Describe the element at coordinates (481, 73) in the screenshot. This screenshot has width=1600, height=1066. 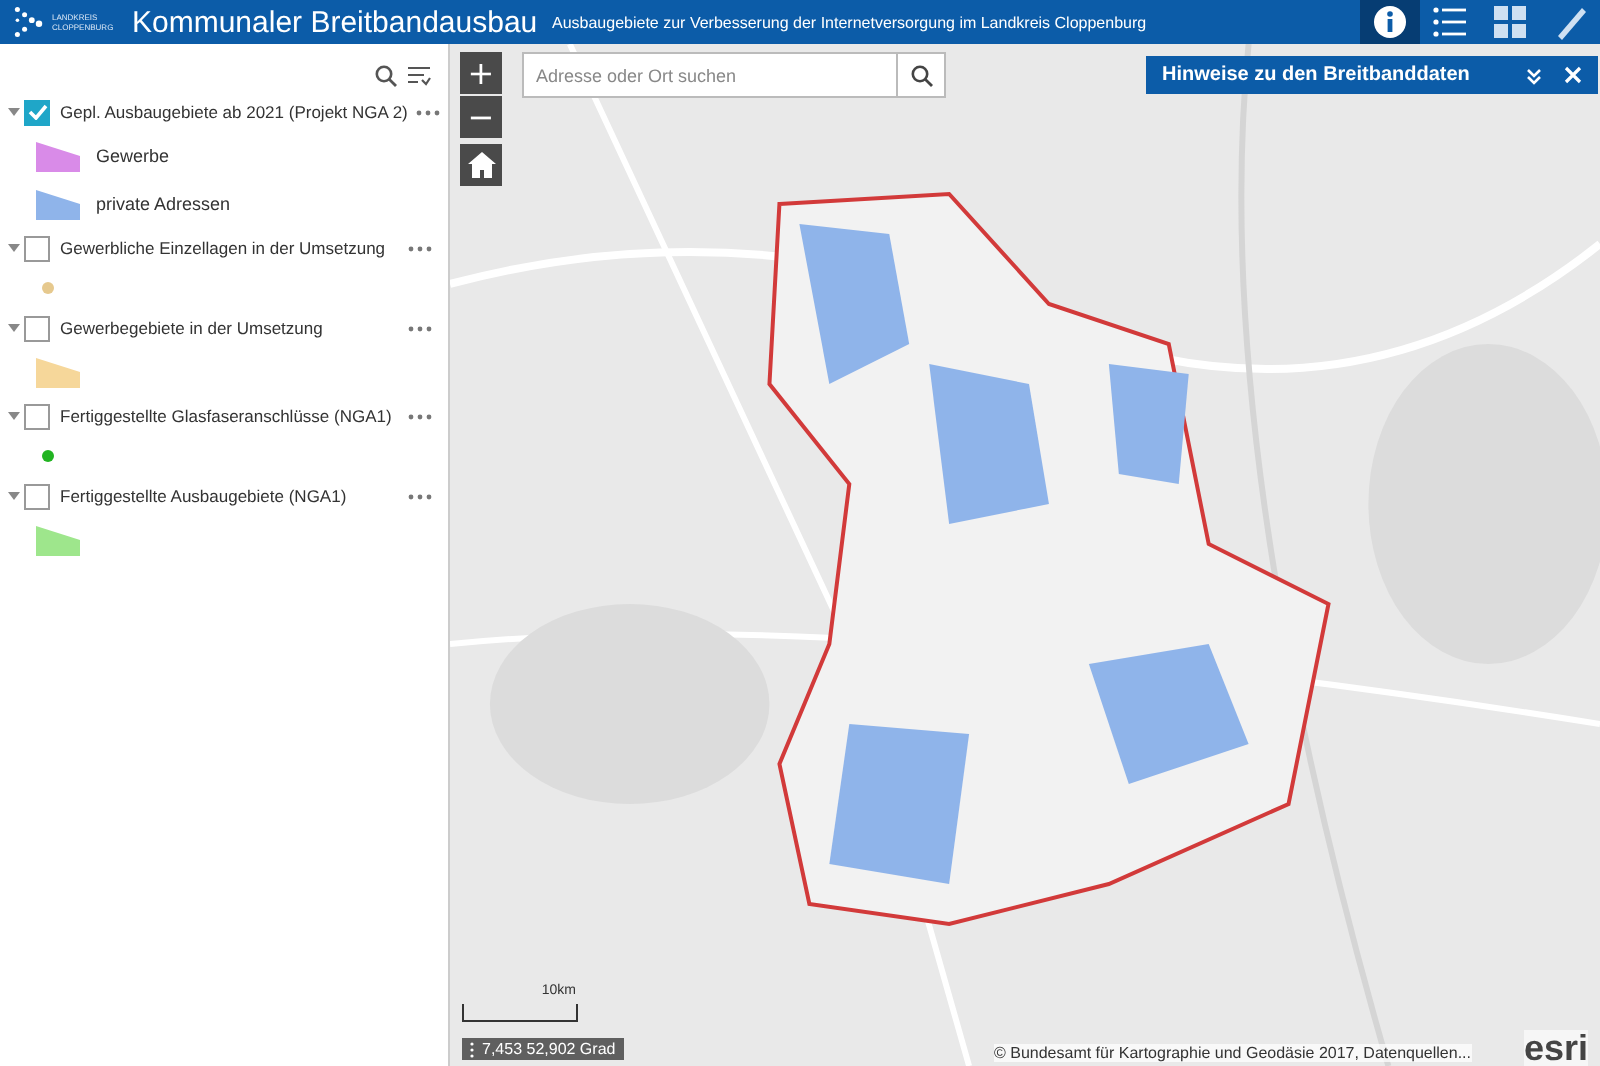
I see `zoom-in-button: +` at that location.